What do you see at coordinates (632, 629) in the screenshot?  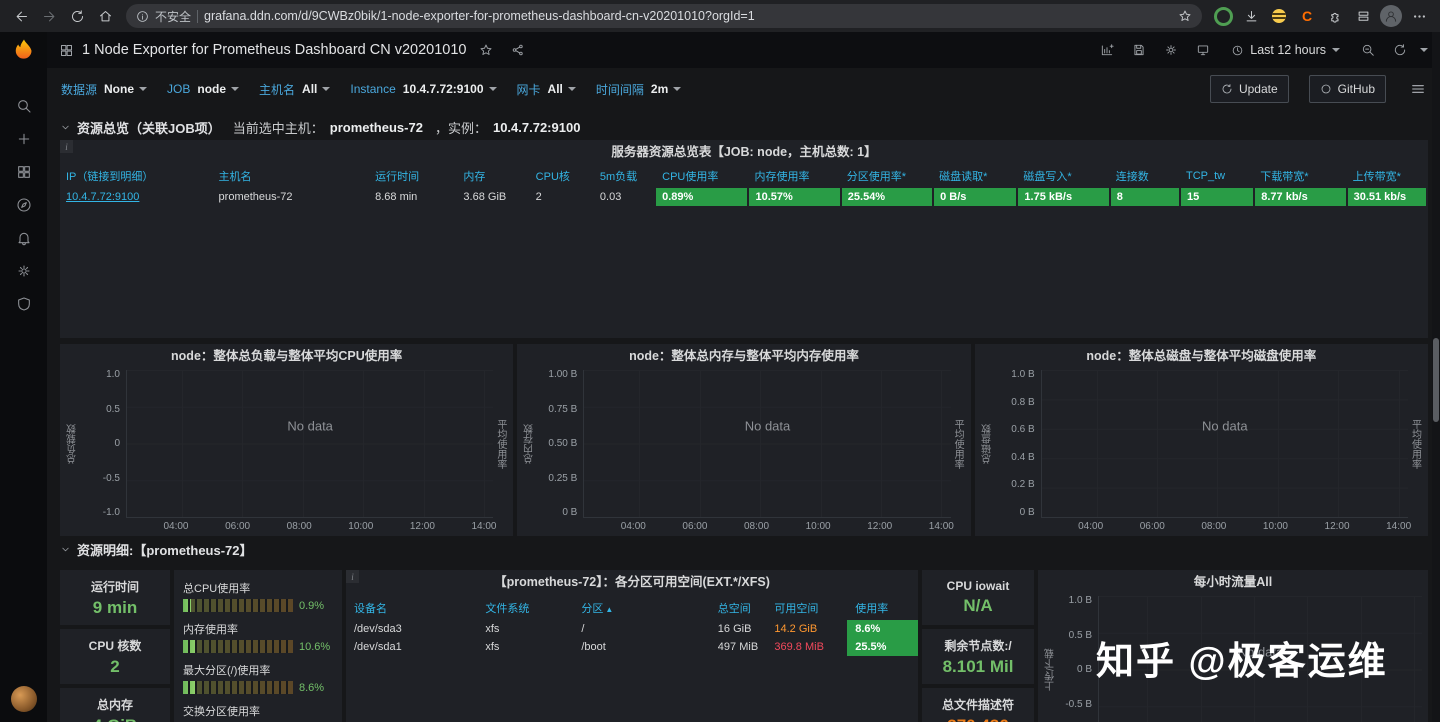 I see `table-row: /dev/sda3 xfs / 16 GiB 14.2 GiB 8.6%` at bounding box center [632, 629].